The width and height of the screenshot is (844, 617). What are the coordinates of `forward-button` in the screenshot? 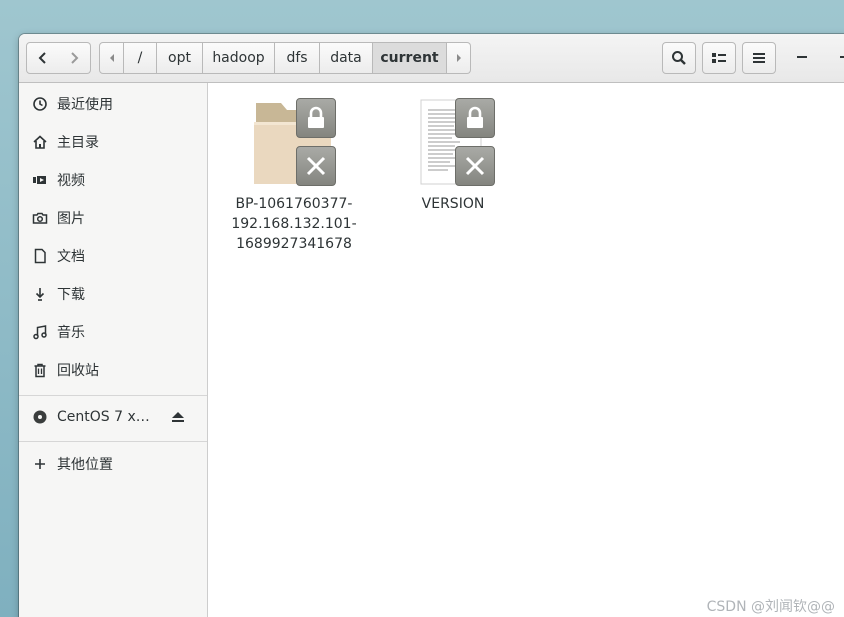 It's located at (74, 58).